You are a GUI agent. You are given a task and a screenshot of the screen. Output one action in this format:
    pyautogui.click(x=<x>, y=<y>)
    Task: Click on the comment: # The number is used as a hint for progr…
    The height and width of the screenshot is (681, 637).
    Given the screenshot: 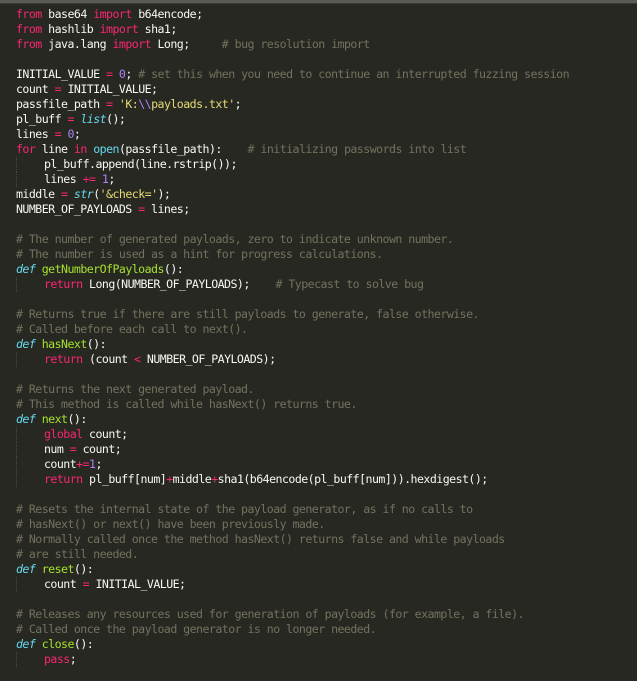 What is the action you would take?
    pyautogui.click(x=199, y=254)
    